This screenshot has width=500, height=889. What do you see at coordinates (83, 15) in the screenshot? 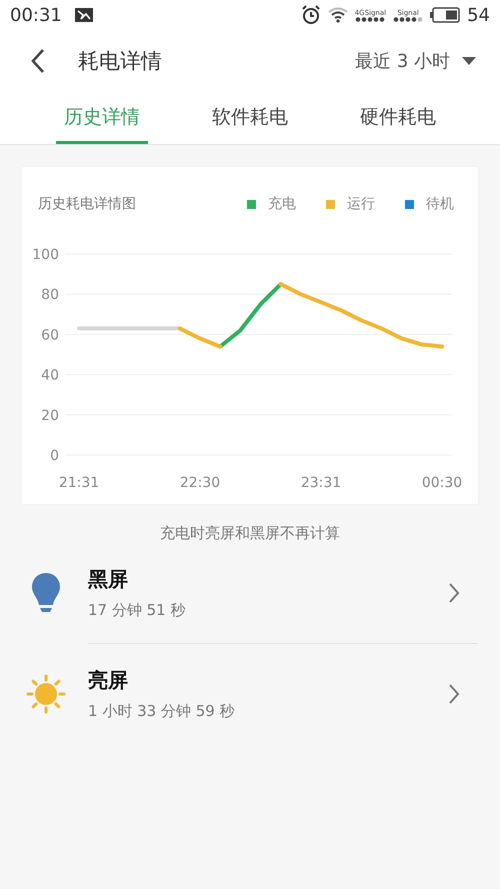
I see `image-icon` at bounding box center [83, 15].